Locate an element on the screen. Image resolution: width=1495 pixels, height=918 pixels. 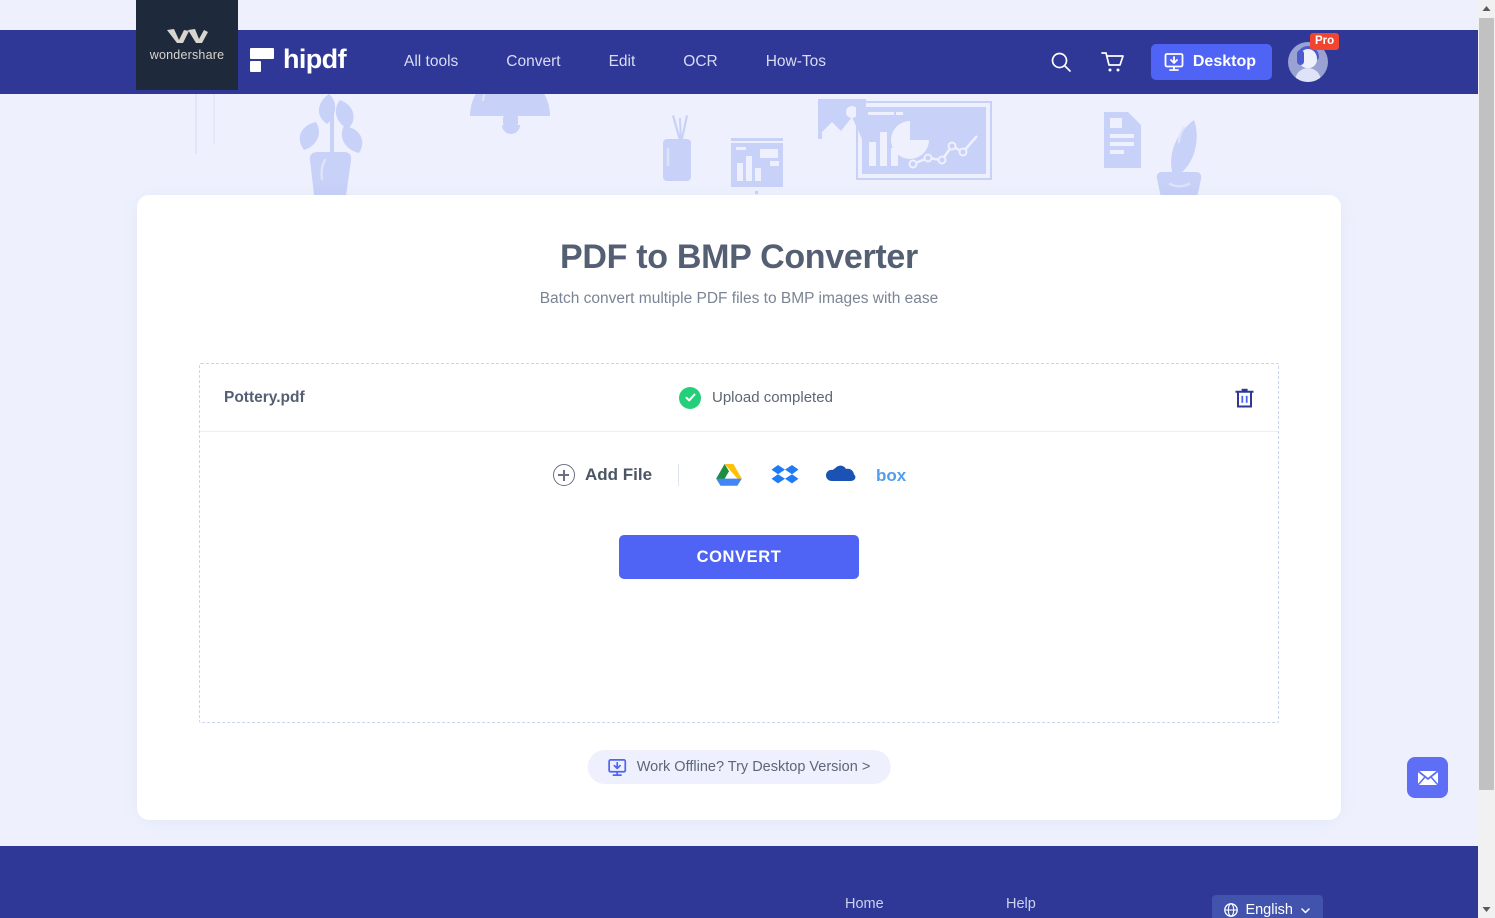
onedrive-icon is located at coordinates (841, 473).